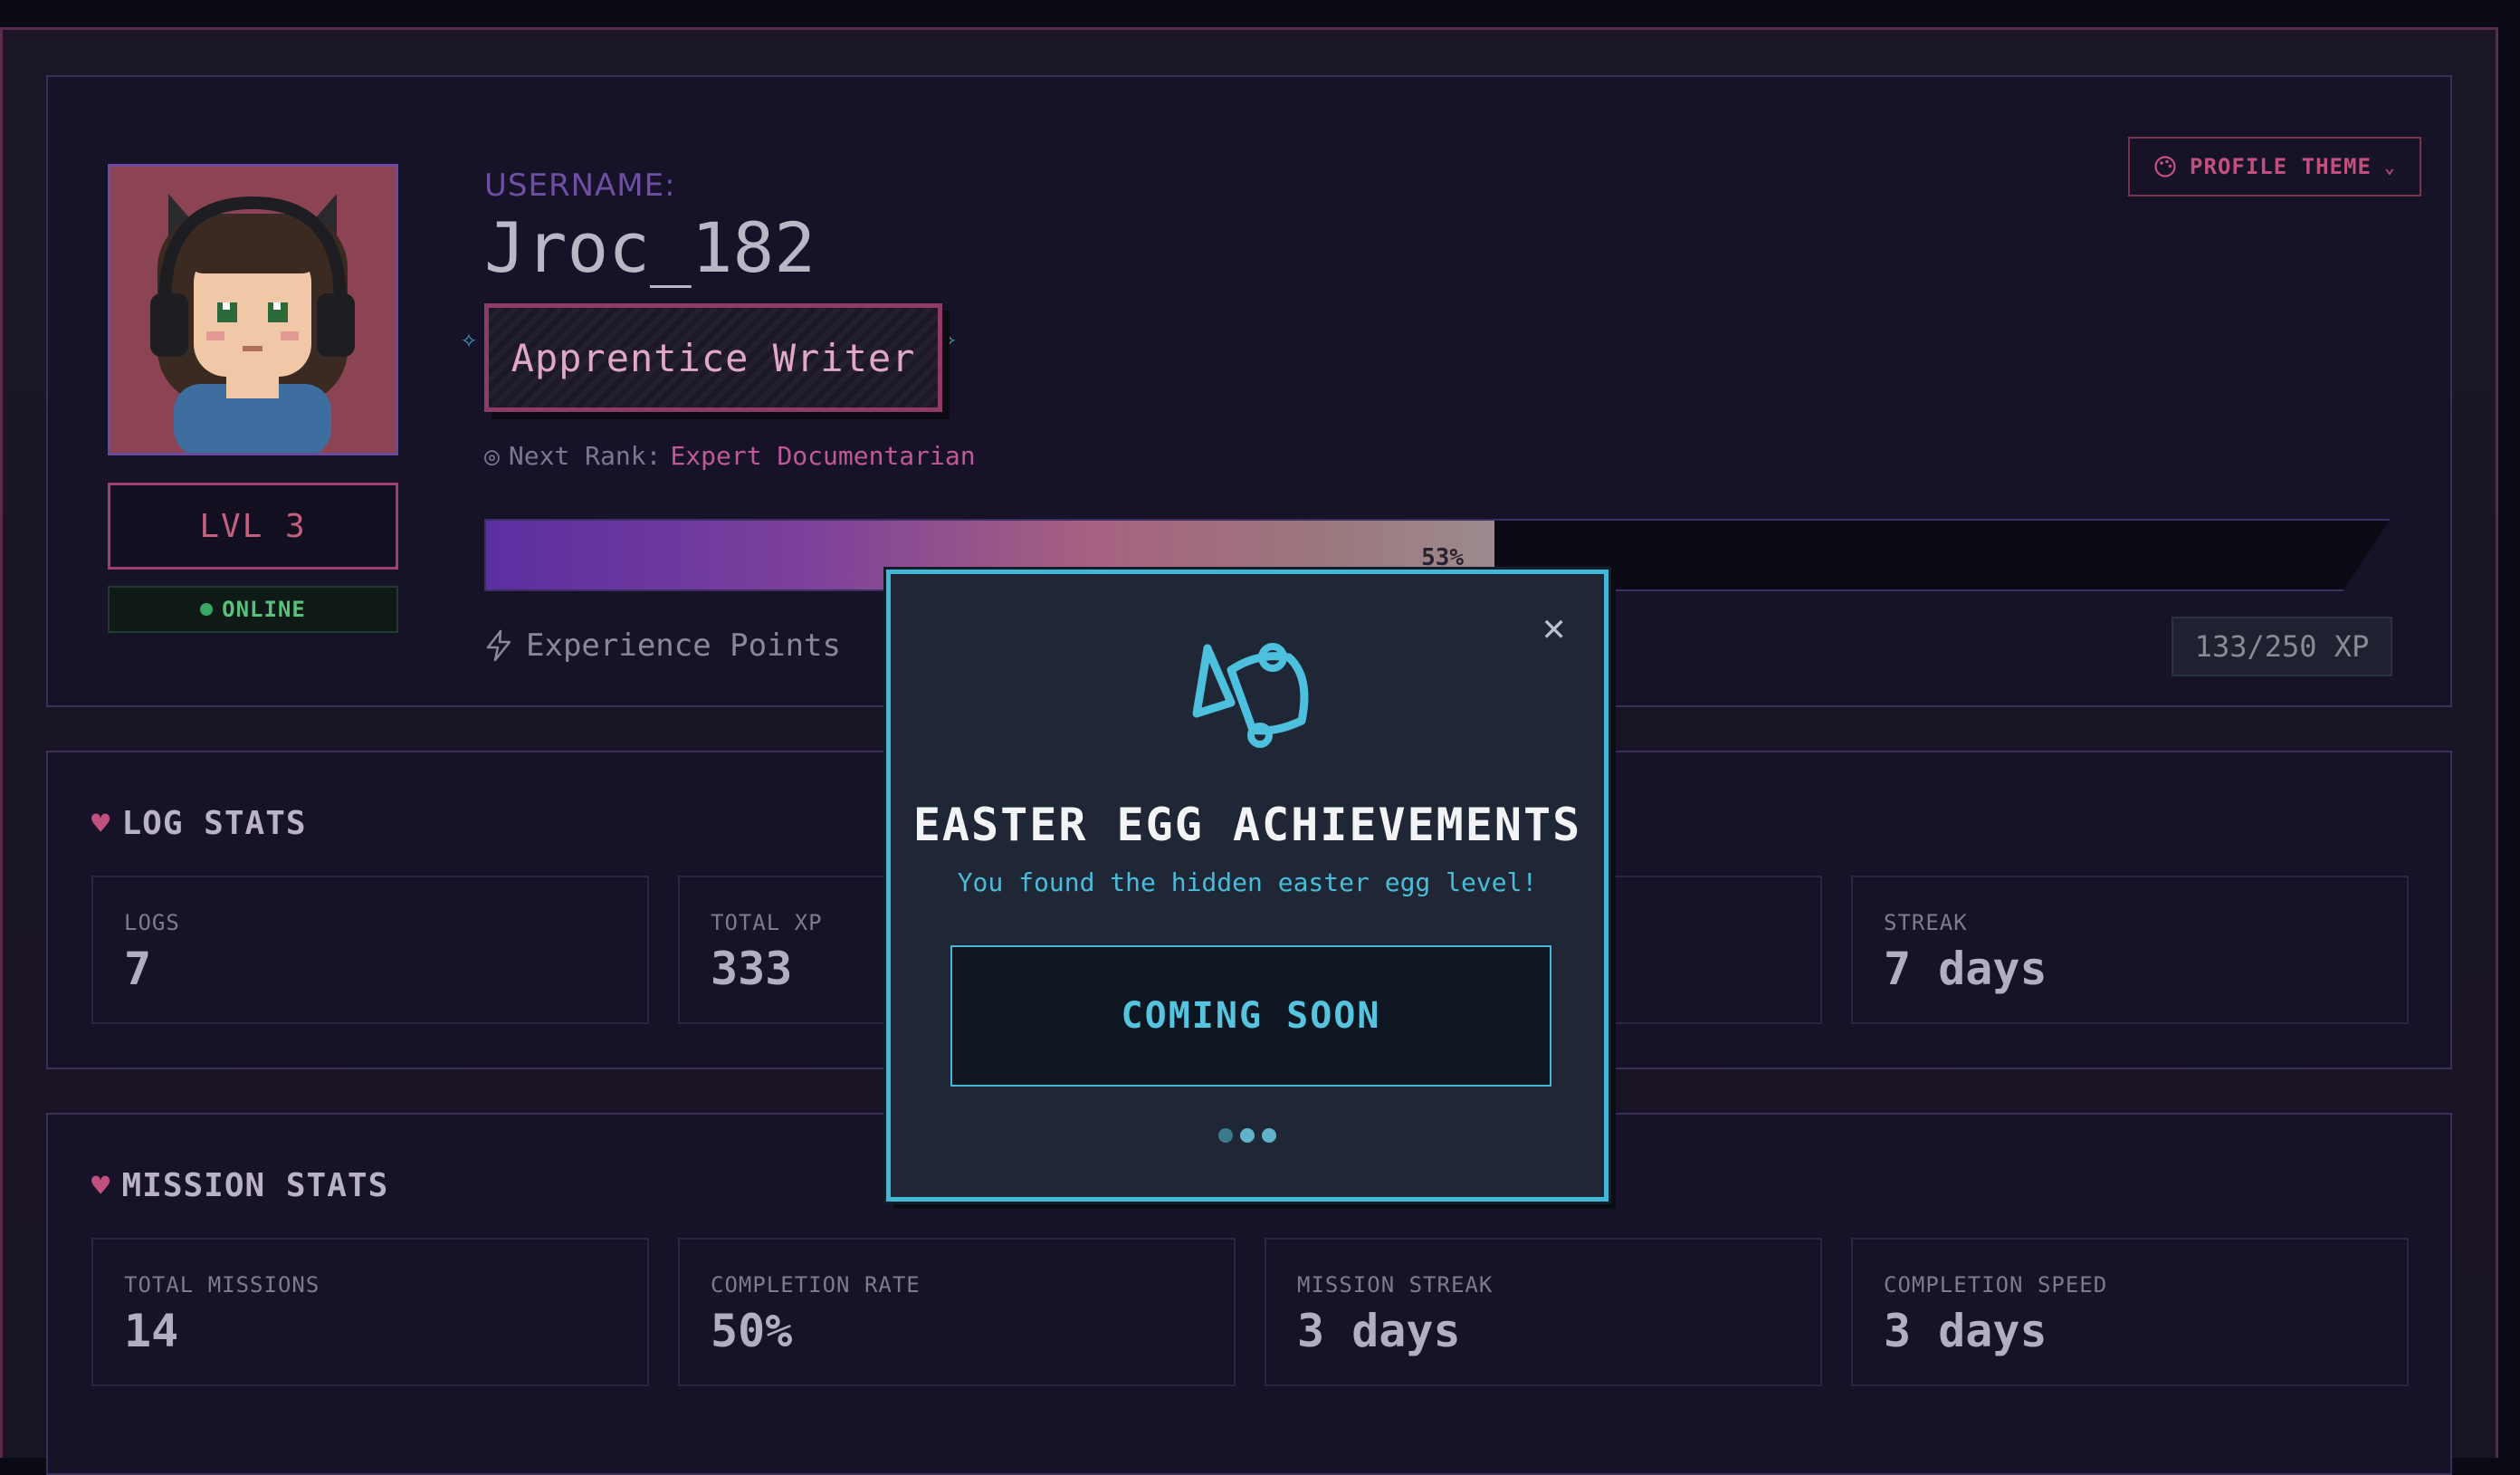 This screenshot has width=2520, height=1475. Describe the element at coordinates (713, 357) in the screenshot. I see `rank-badge: Apprentice Writer` at that location.